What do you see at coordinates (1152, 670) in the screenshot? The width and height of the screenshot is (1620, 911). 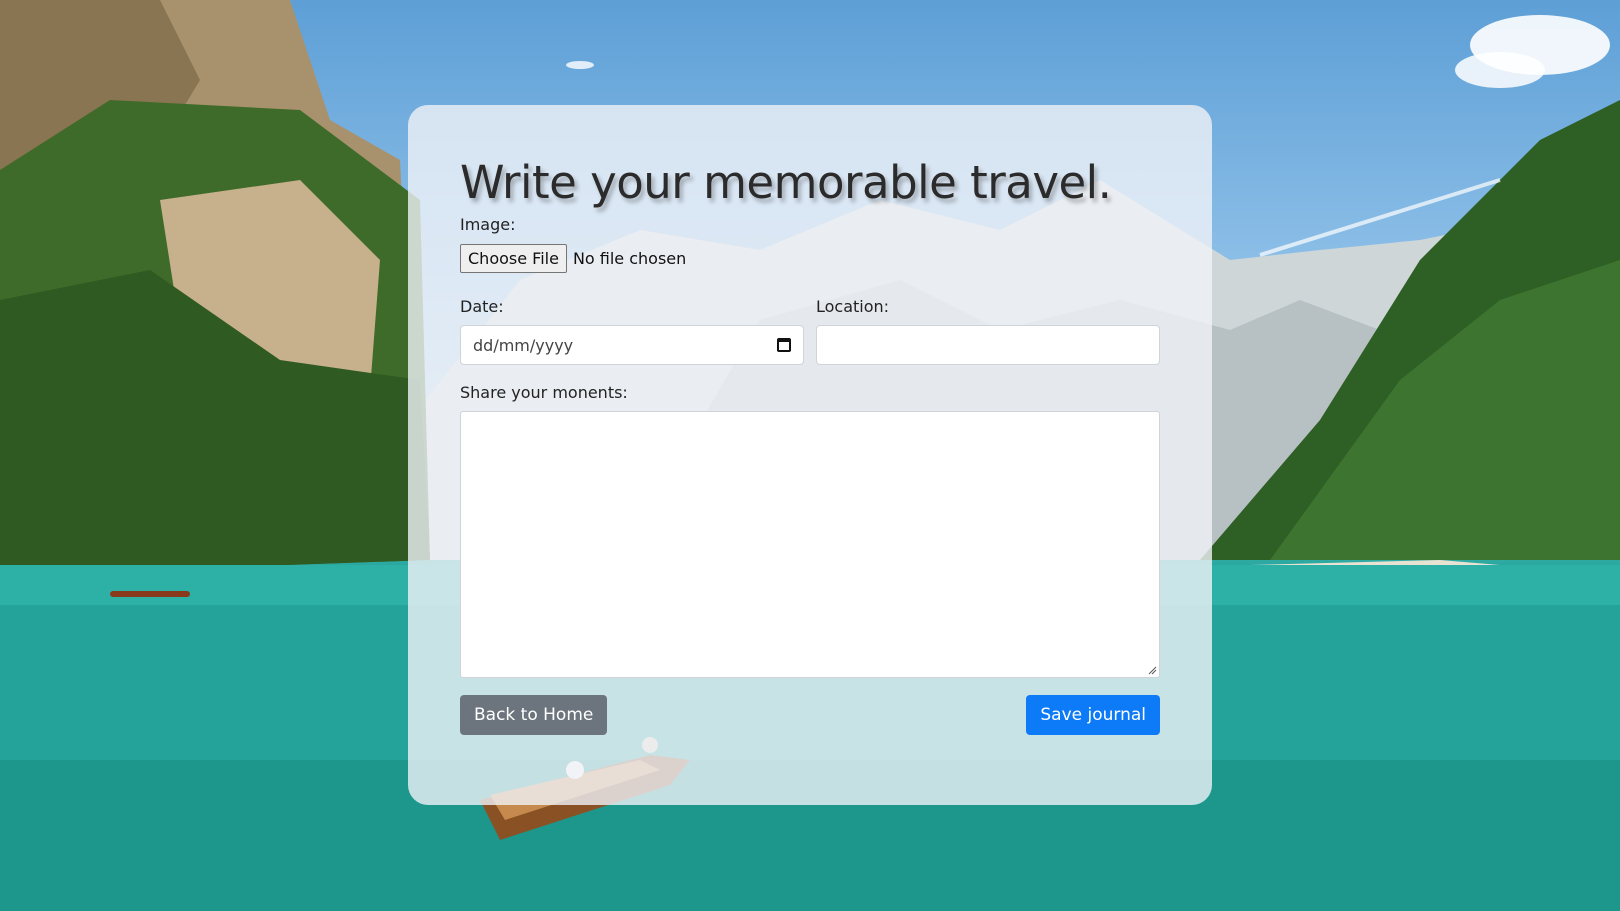 I see `resize-handle-icon` at bounding box center [1152, 670].